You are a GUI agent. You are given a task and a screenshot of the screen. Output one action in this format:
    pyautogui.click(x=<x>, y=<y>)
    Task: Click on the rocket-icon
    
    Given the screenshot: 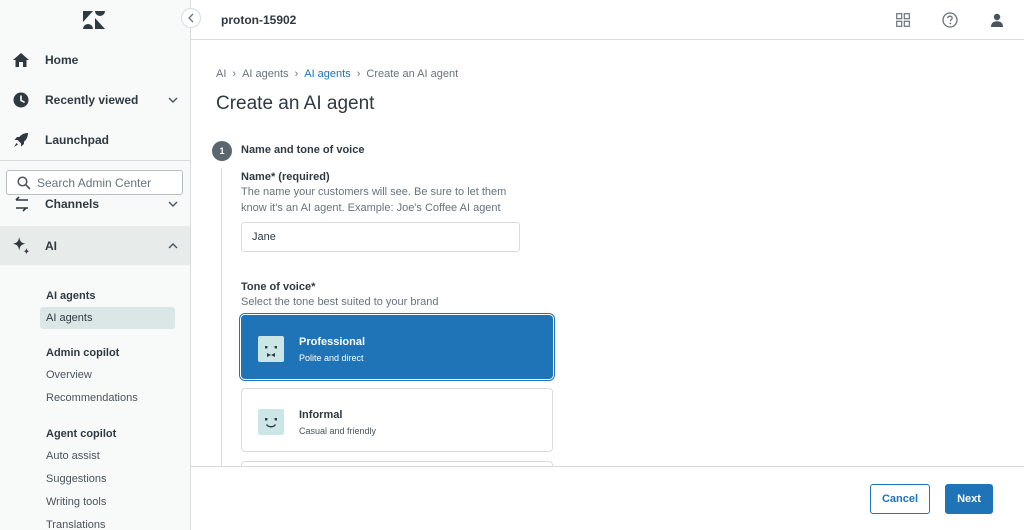 What is the action you would take?
    pyautogui.click(x=21, y=140)
    